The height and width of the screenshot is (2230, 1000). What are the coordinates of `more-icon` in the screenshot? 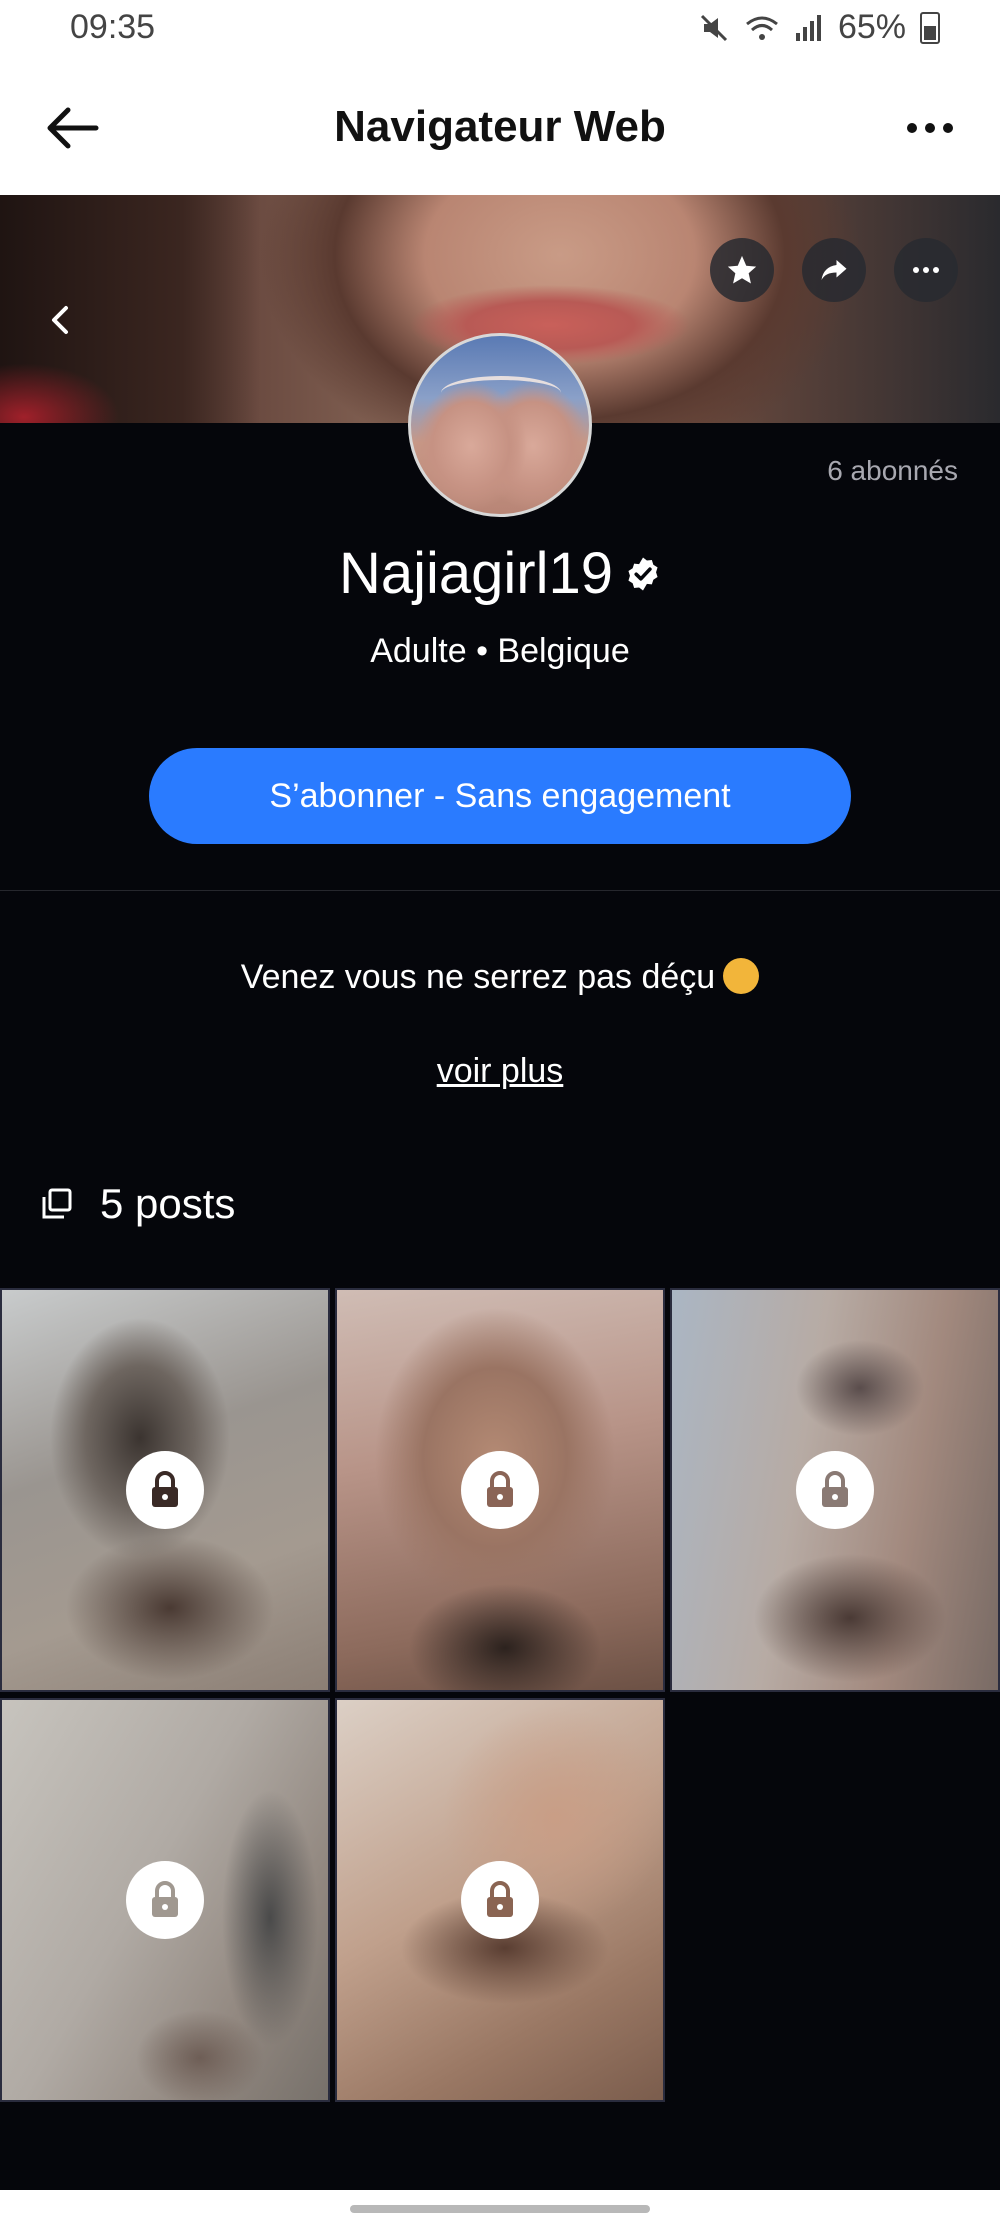 It's located at (926, 270).